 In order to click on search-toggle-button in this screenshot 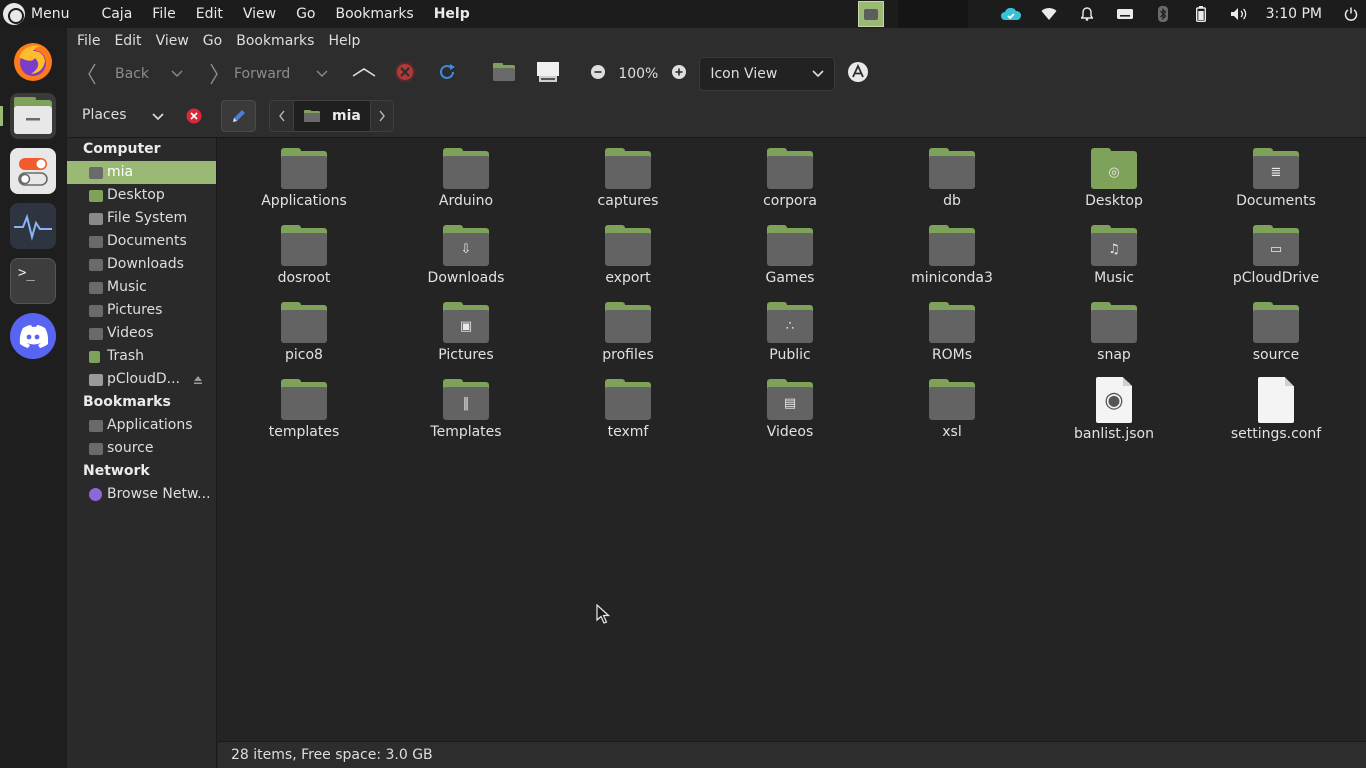, I will do `click(858, 74)`.